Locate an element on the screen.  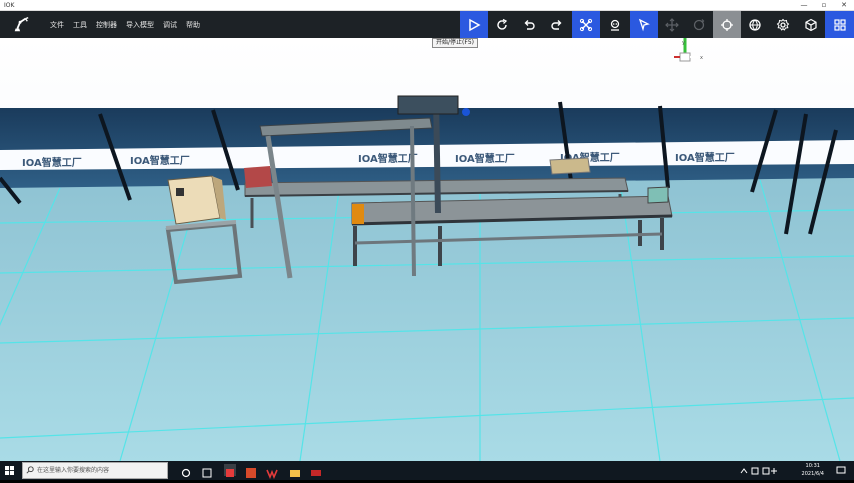
task-view-icon is located at coordinates (186, 471).